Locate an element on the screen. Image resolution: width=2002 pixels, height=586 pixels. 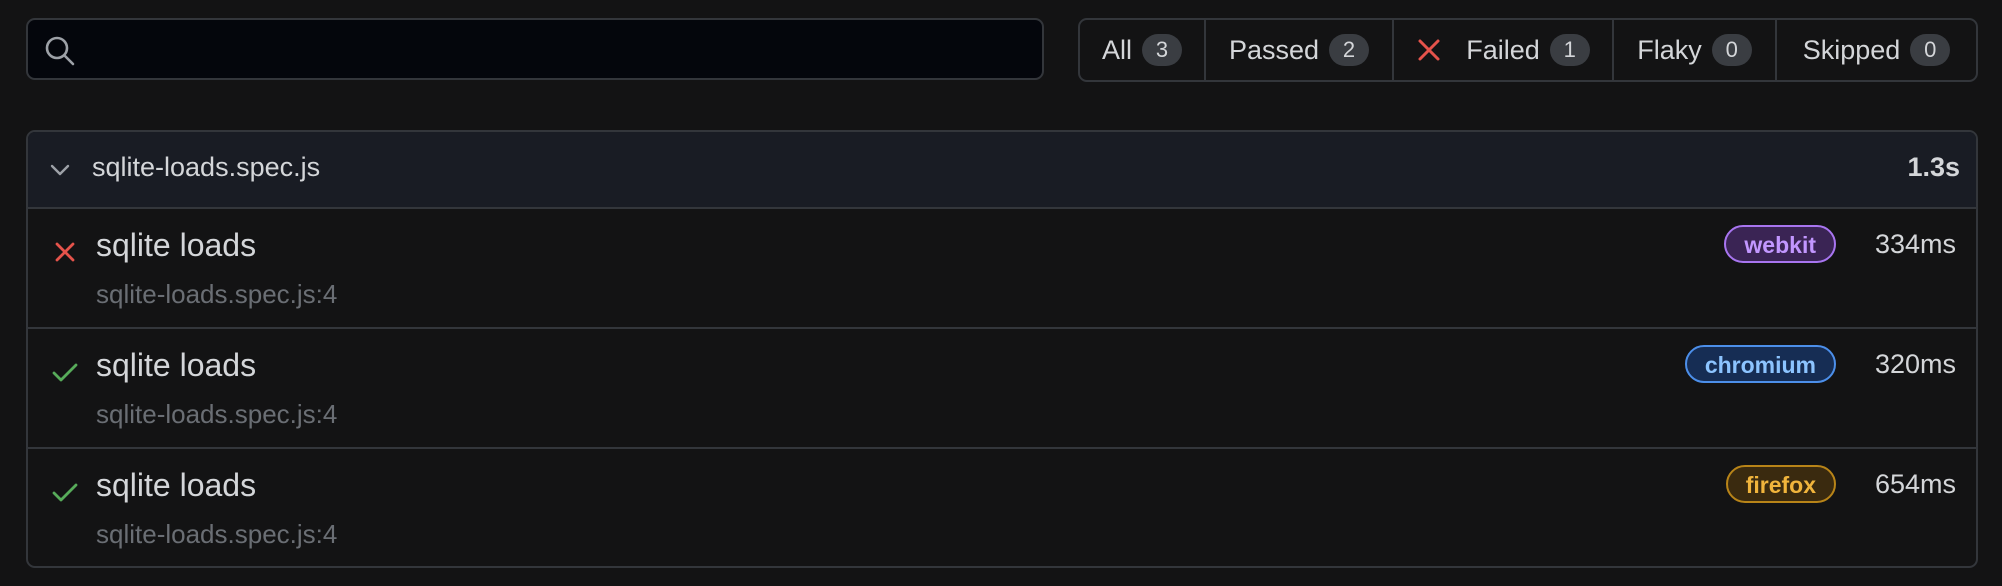
search-input is located at coordinates (561, 50).